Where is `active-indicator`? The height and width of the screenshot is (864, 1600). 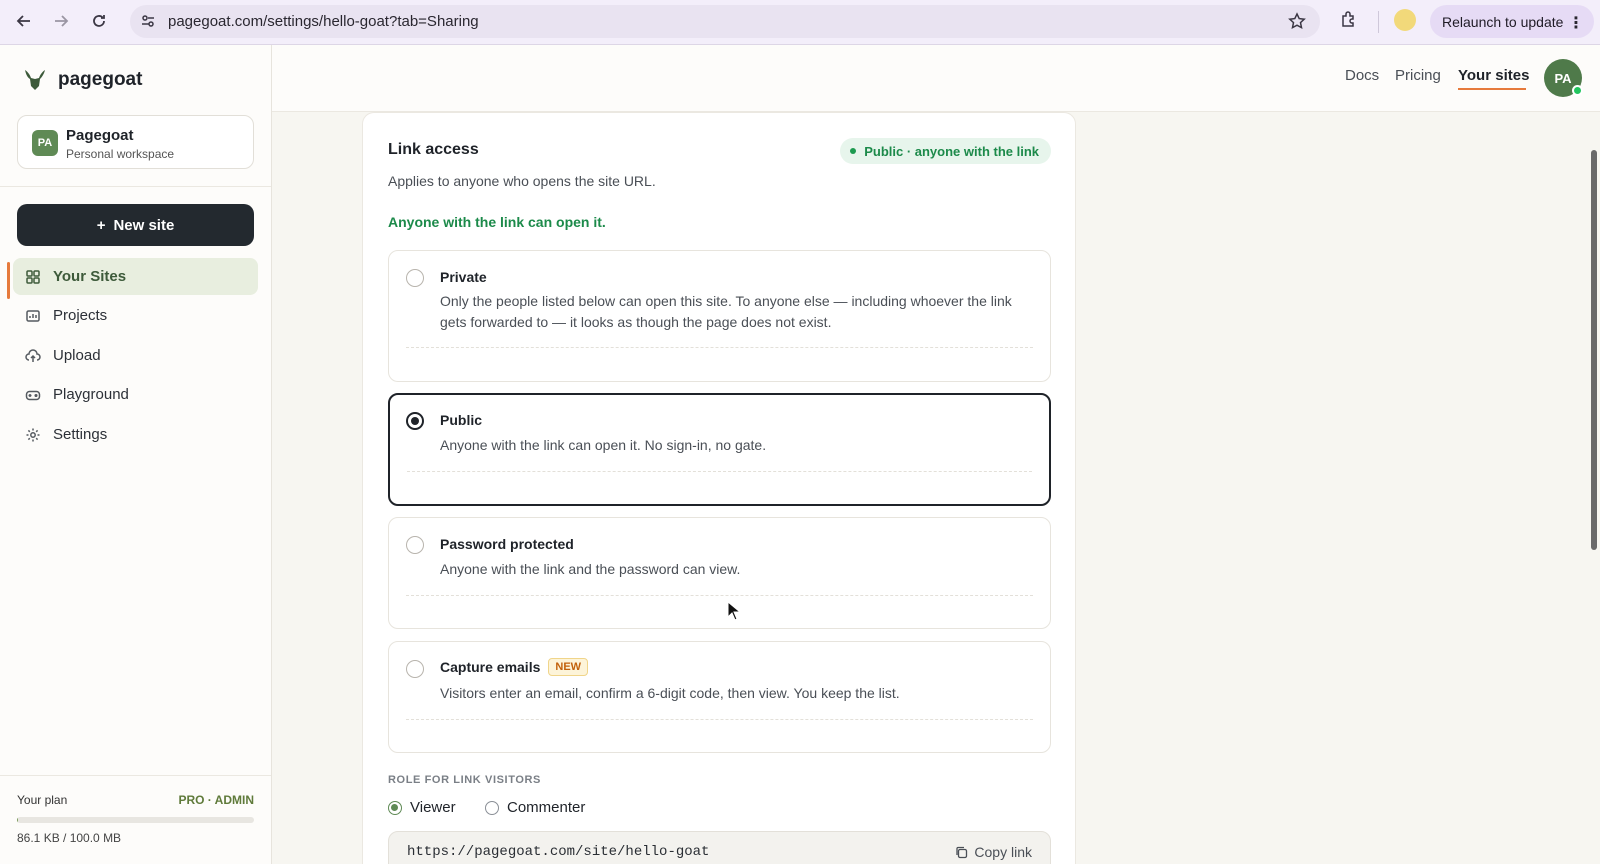 active-indicator is located at coordinates (8, 280).